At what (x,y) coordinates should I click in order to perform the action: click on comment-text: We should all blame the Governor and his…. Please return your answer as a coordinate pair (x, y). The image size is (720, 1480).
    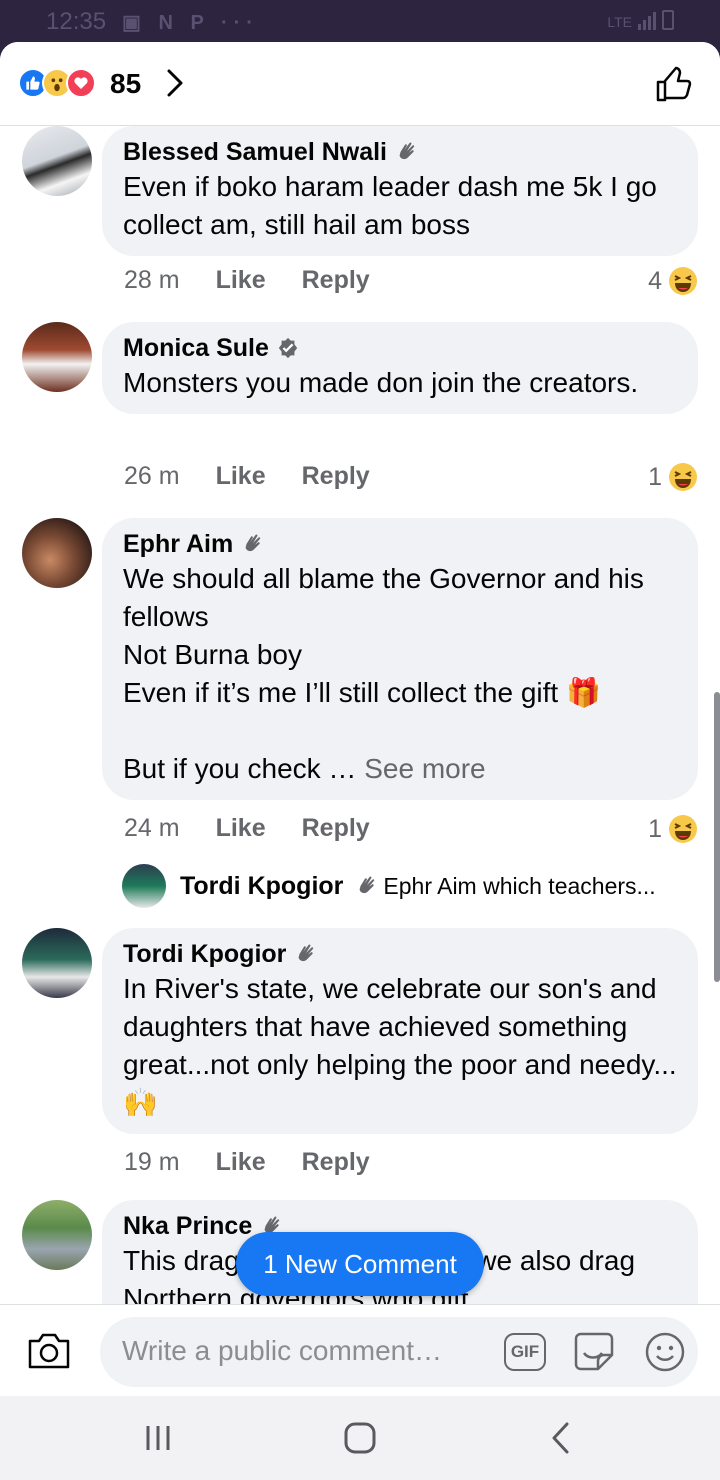
    Looking at the image, I should click on (400, 674).